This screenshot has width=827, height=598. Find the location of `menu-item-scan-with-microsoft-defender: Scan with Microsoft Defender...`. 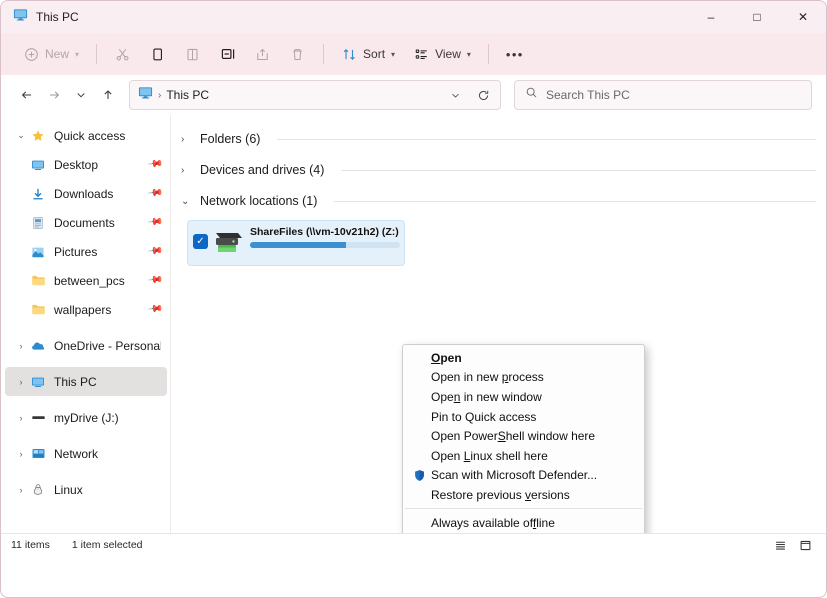

menu-item-scan-with-microsoft-defender: Scan with Microsoft Defender... is located at coordinates (523, 476).